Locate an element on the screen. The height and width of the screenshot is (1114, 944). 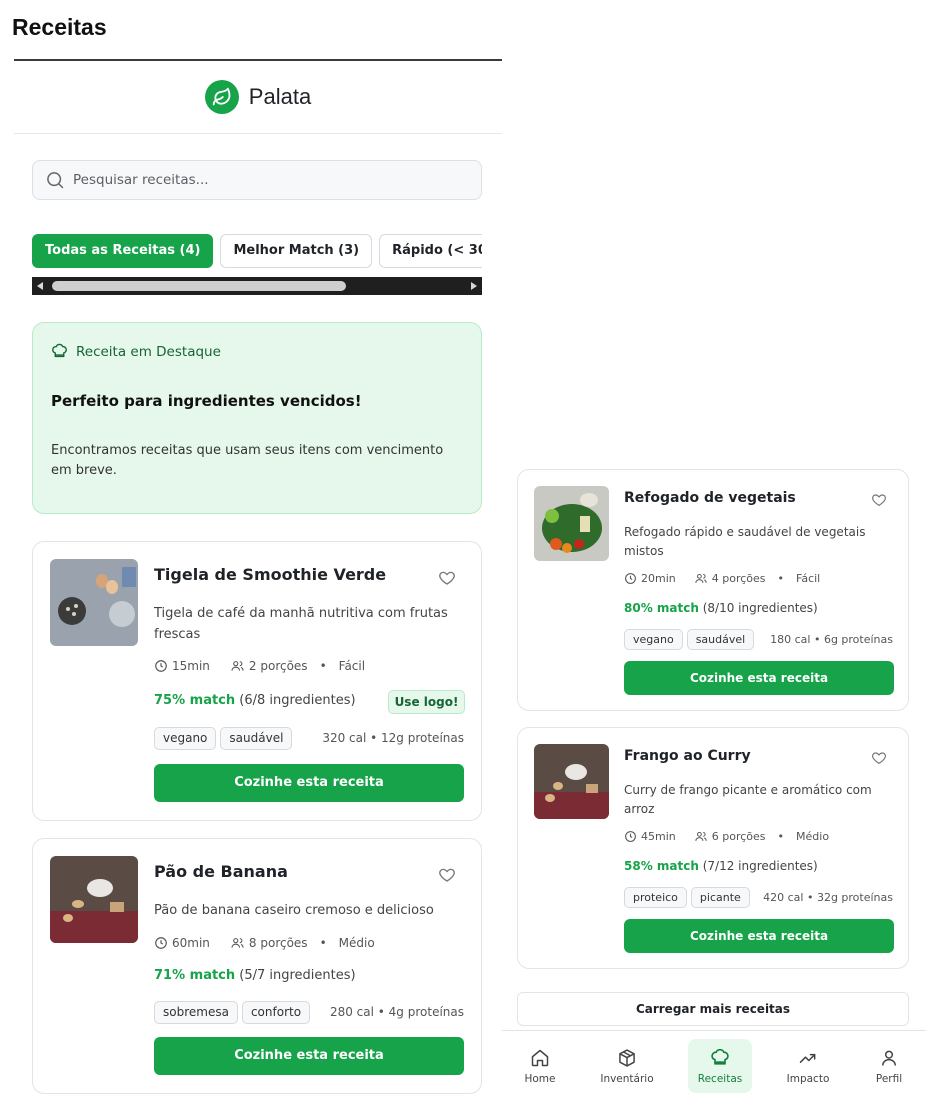
tag: conforto is located at coordinates (276, 1012).